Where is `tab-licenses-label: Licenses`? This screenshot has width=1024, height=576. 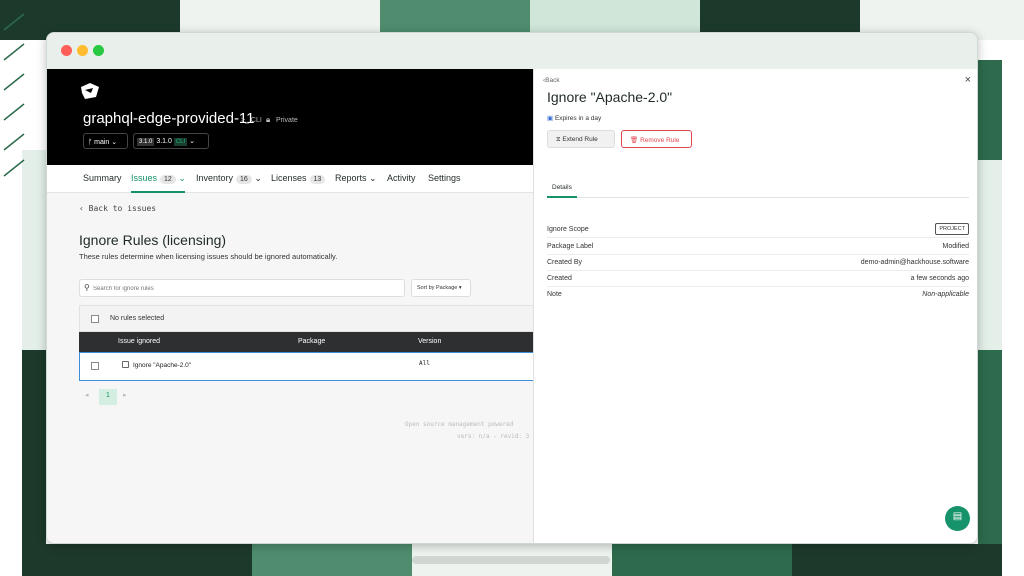
tab-licenses-label: Licenses is located at coordinates (289, 178).